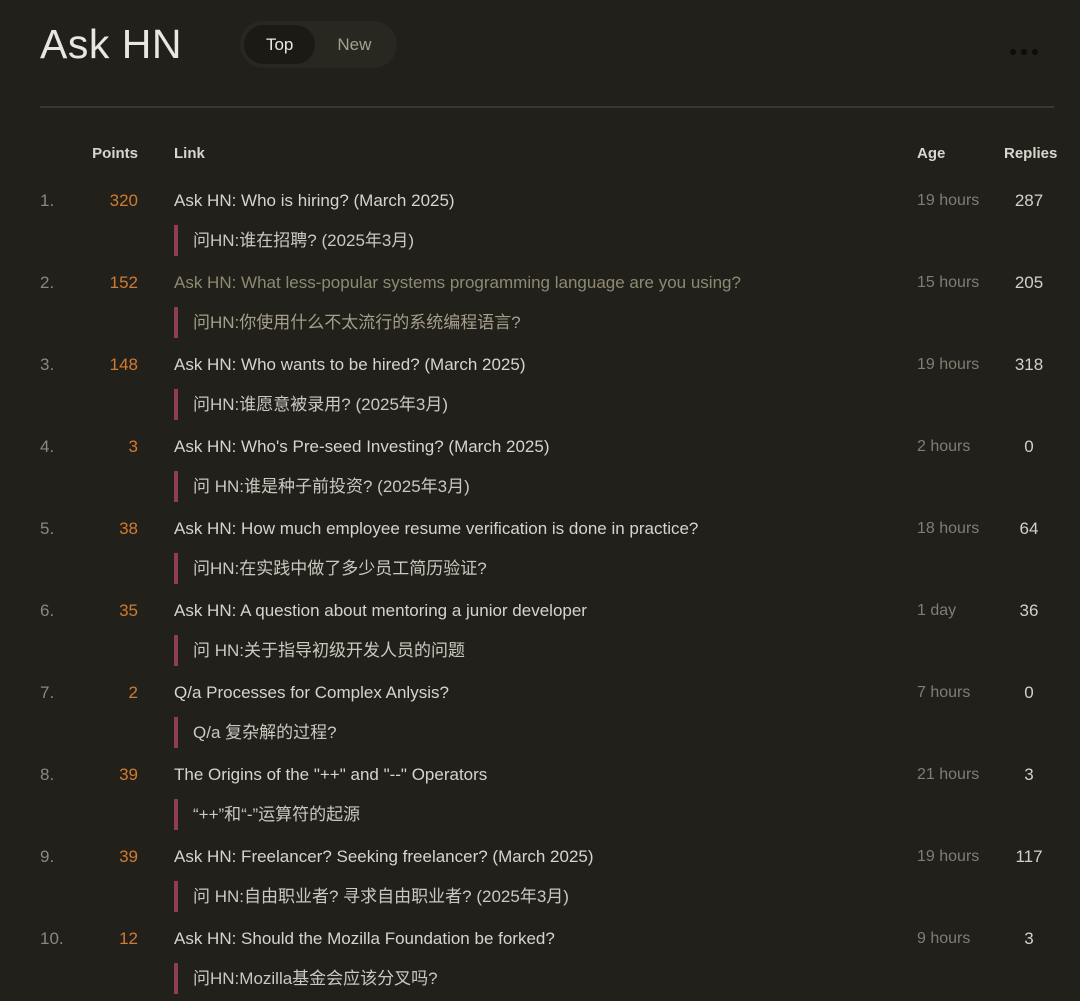 This screenshot has height=1001, width=1080. I want to click on story-title-link: Ask HN: Who is hiring? (March 2025), so click(314, 201).